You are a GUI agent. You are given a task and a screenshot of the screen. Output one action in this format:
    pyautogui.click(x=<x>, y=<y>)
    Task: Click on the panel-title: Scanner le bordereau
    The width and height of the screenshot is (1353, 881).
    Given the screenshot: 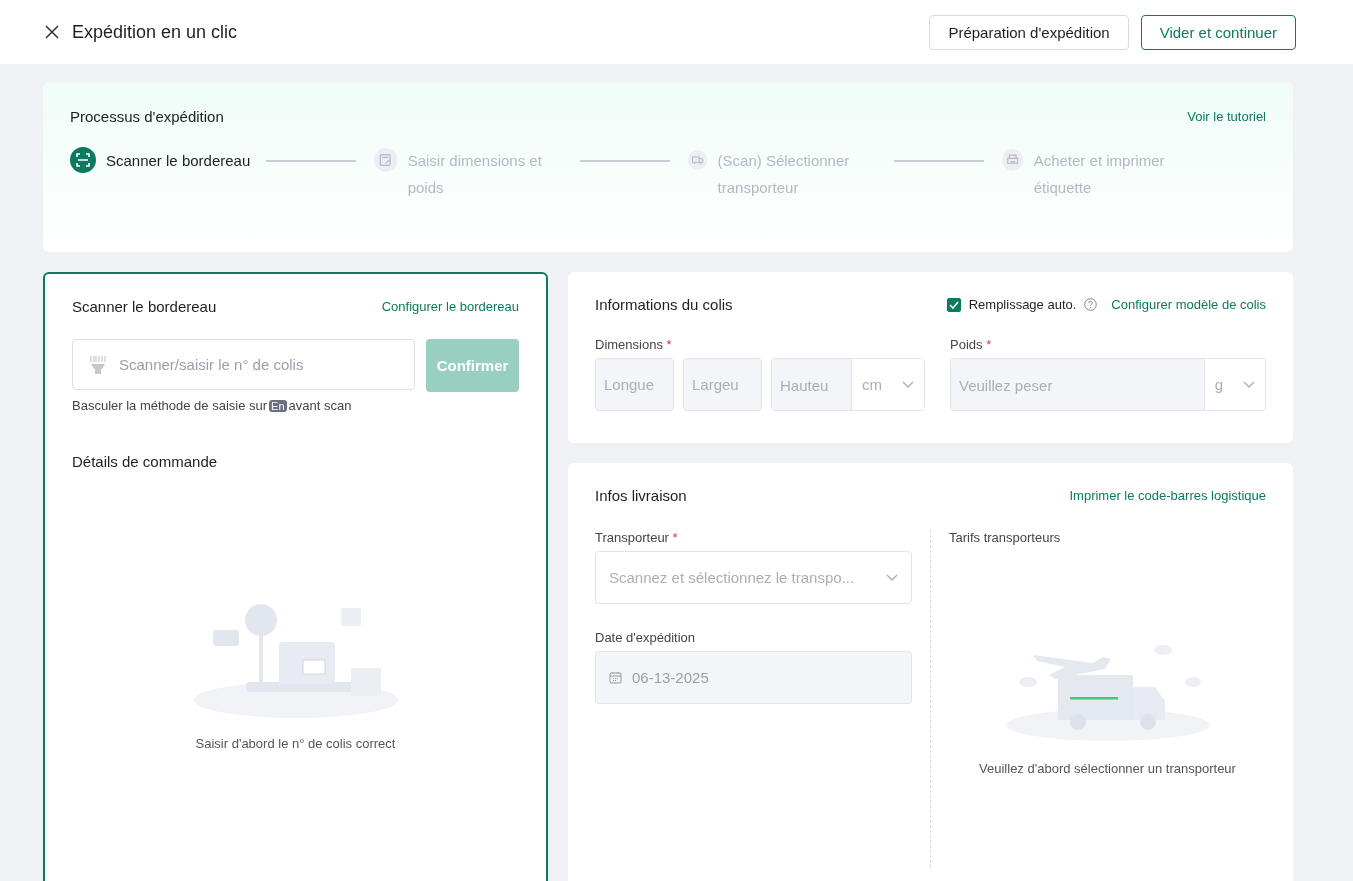 What is the action you would take?
    pyautogui.click(x=144, y=306)
    